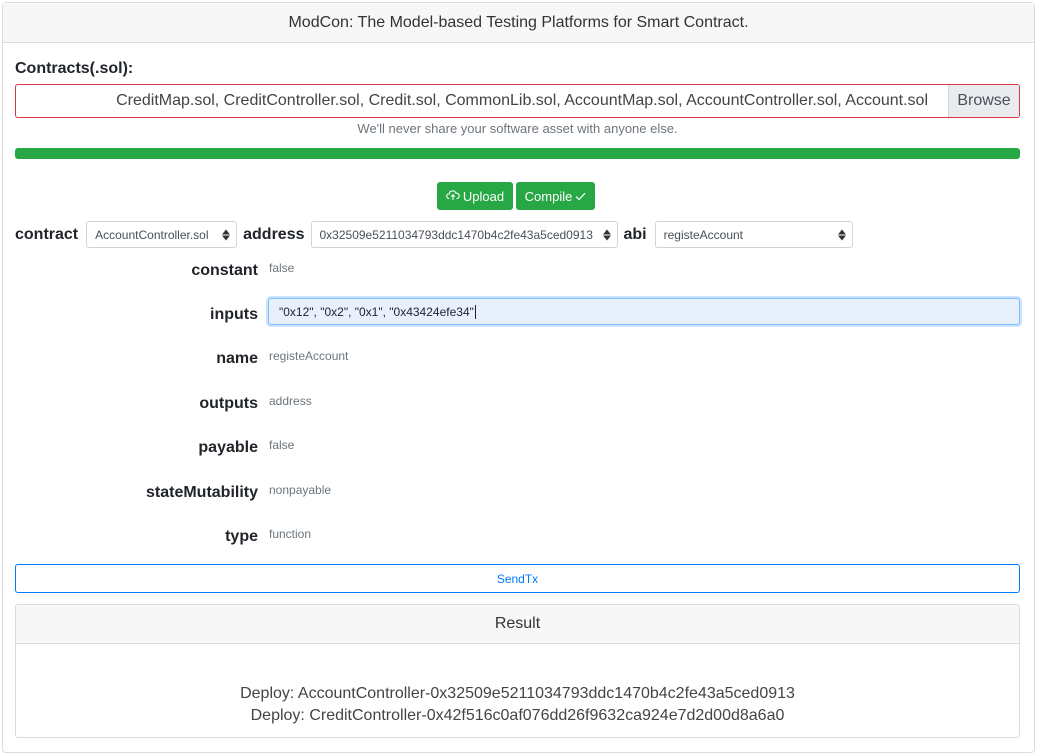  I want to click on contracts-label: Contracts(.sol):, so click(74, 68).